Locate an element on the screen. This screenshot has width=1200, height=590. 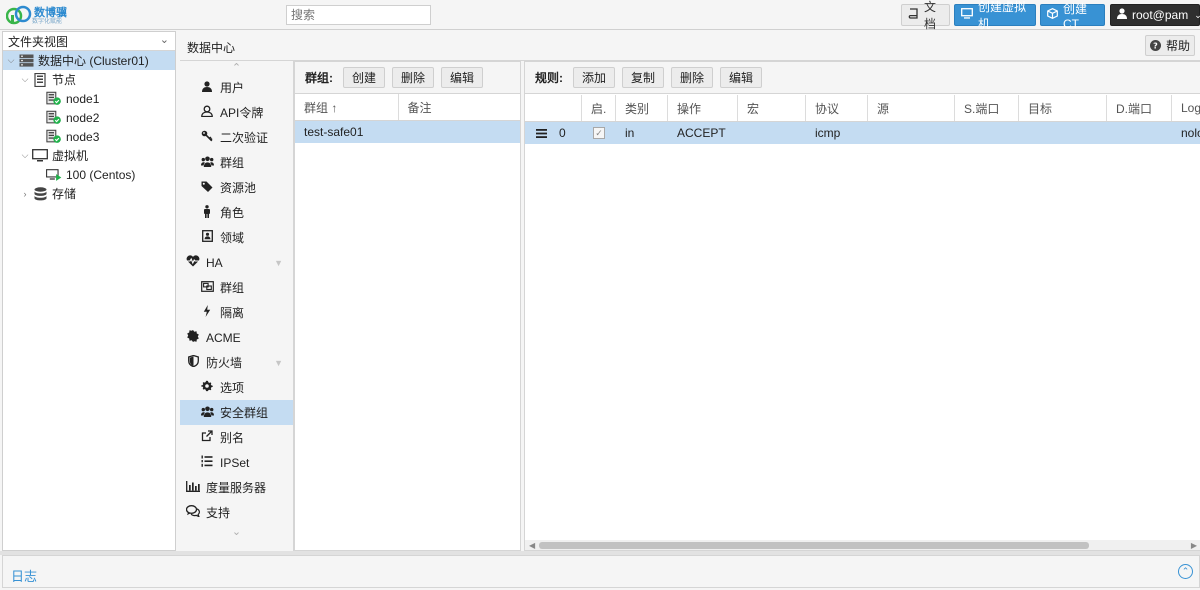
add-rule-button: 添加 is located at coordinates (594, 77).